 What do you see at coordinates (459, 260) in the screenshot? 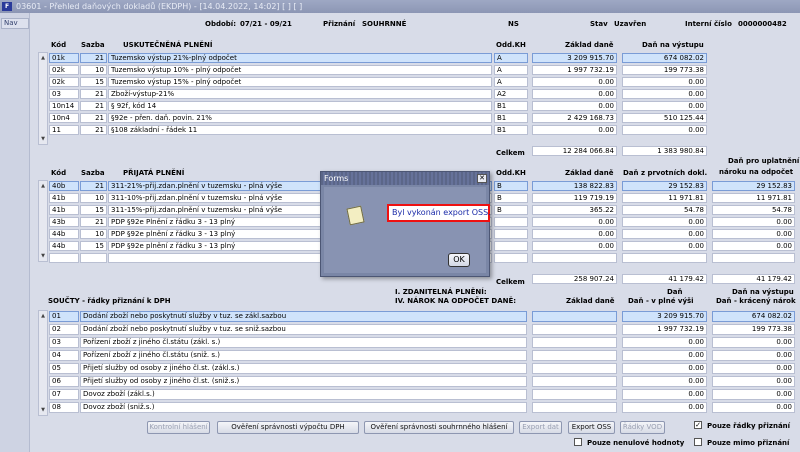
I see `ok-button: OK` at bounding box center [459, 260].